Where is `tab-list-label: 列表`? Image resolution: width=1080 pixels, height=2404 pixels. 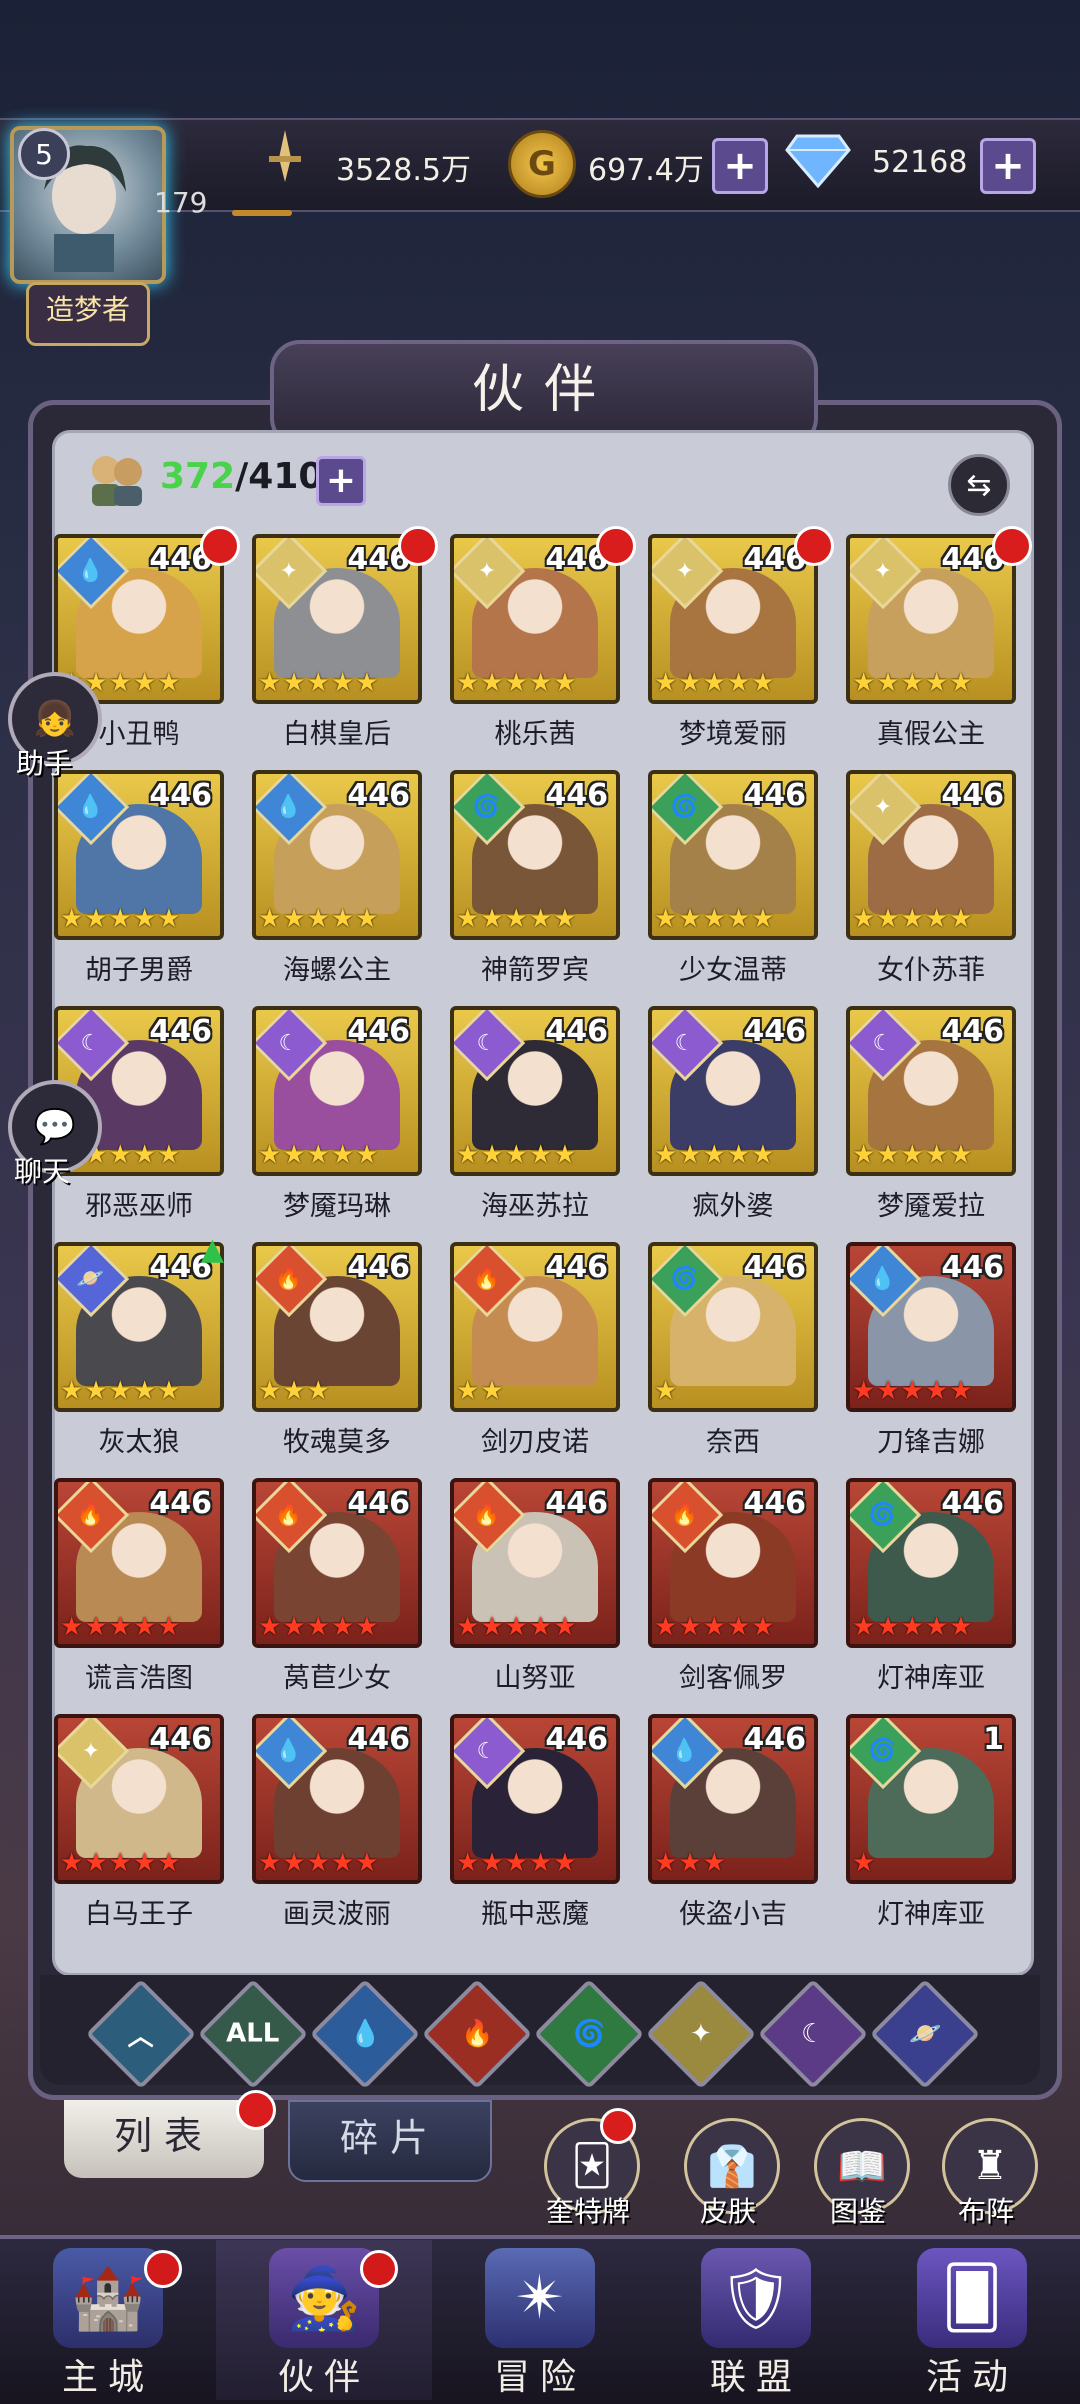
tab-list-label: 列表 is located at coordinates (163, 2136).